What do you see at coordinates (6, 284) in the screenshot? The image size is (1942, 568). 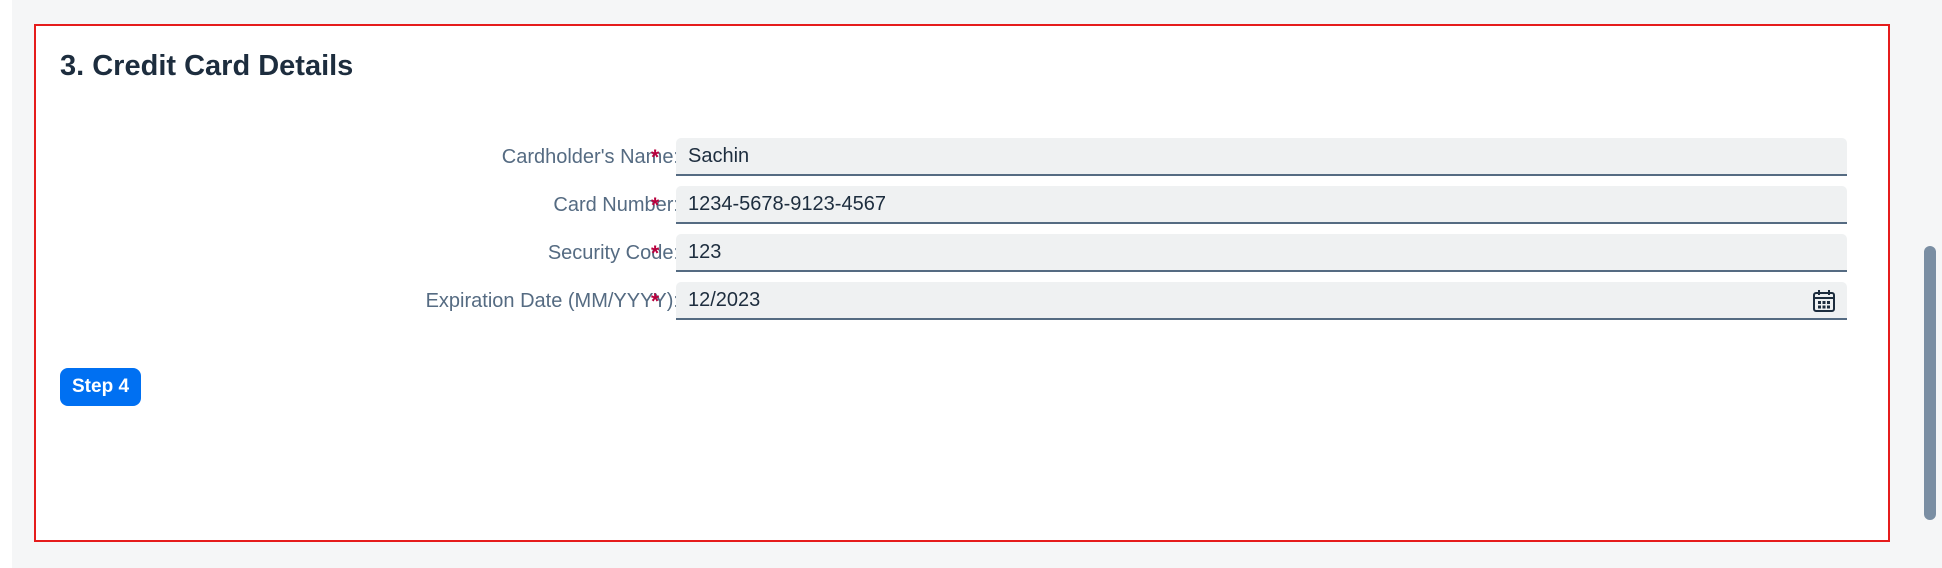 I see `left-margin` at bounding box center [6, 284].